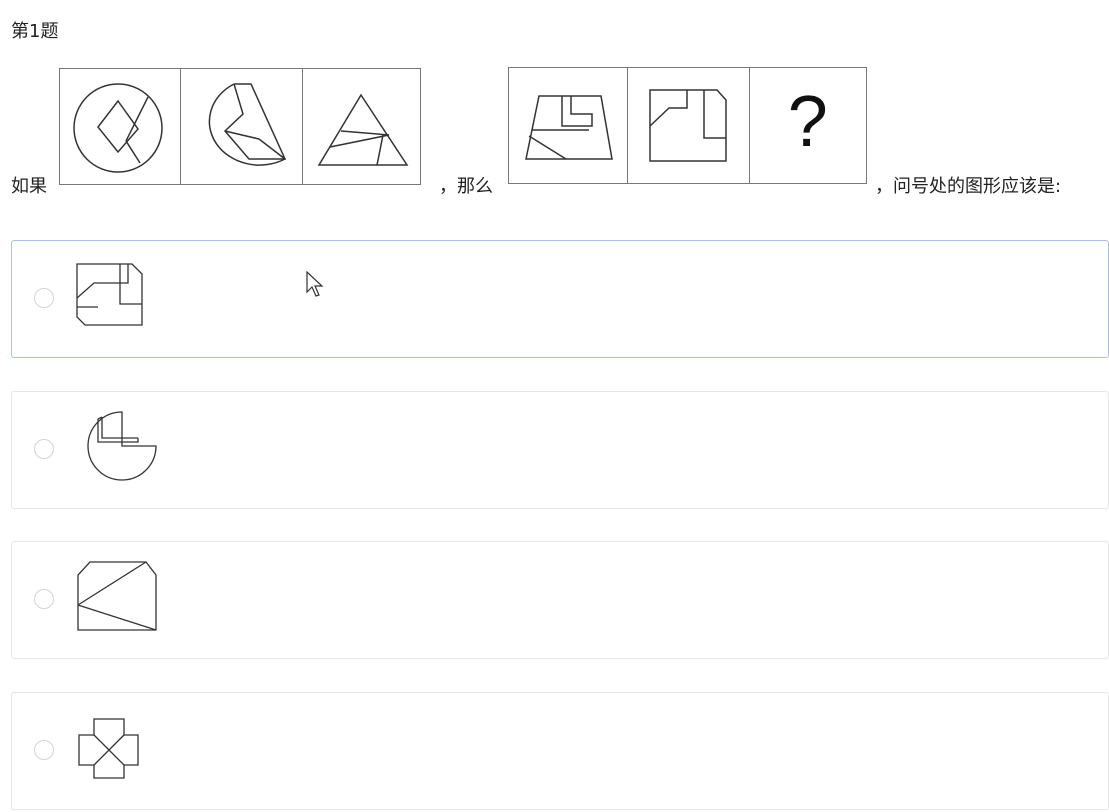 The width and height of the screenshot is (1109, 812). Describe the element at coordinates (807, 122) in the screenshot. I see `question-mark: ?` at that location.